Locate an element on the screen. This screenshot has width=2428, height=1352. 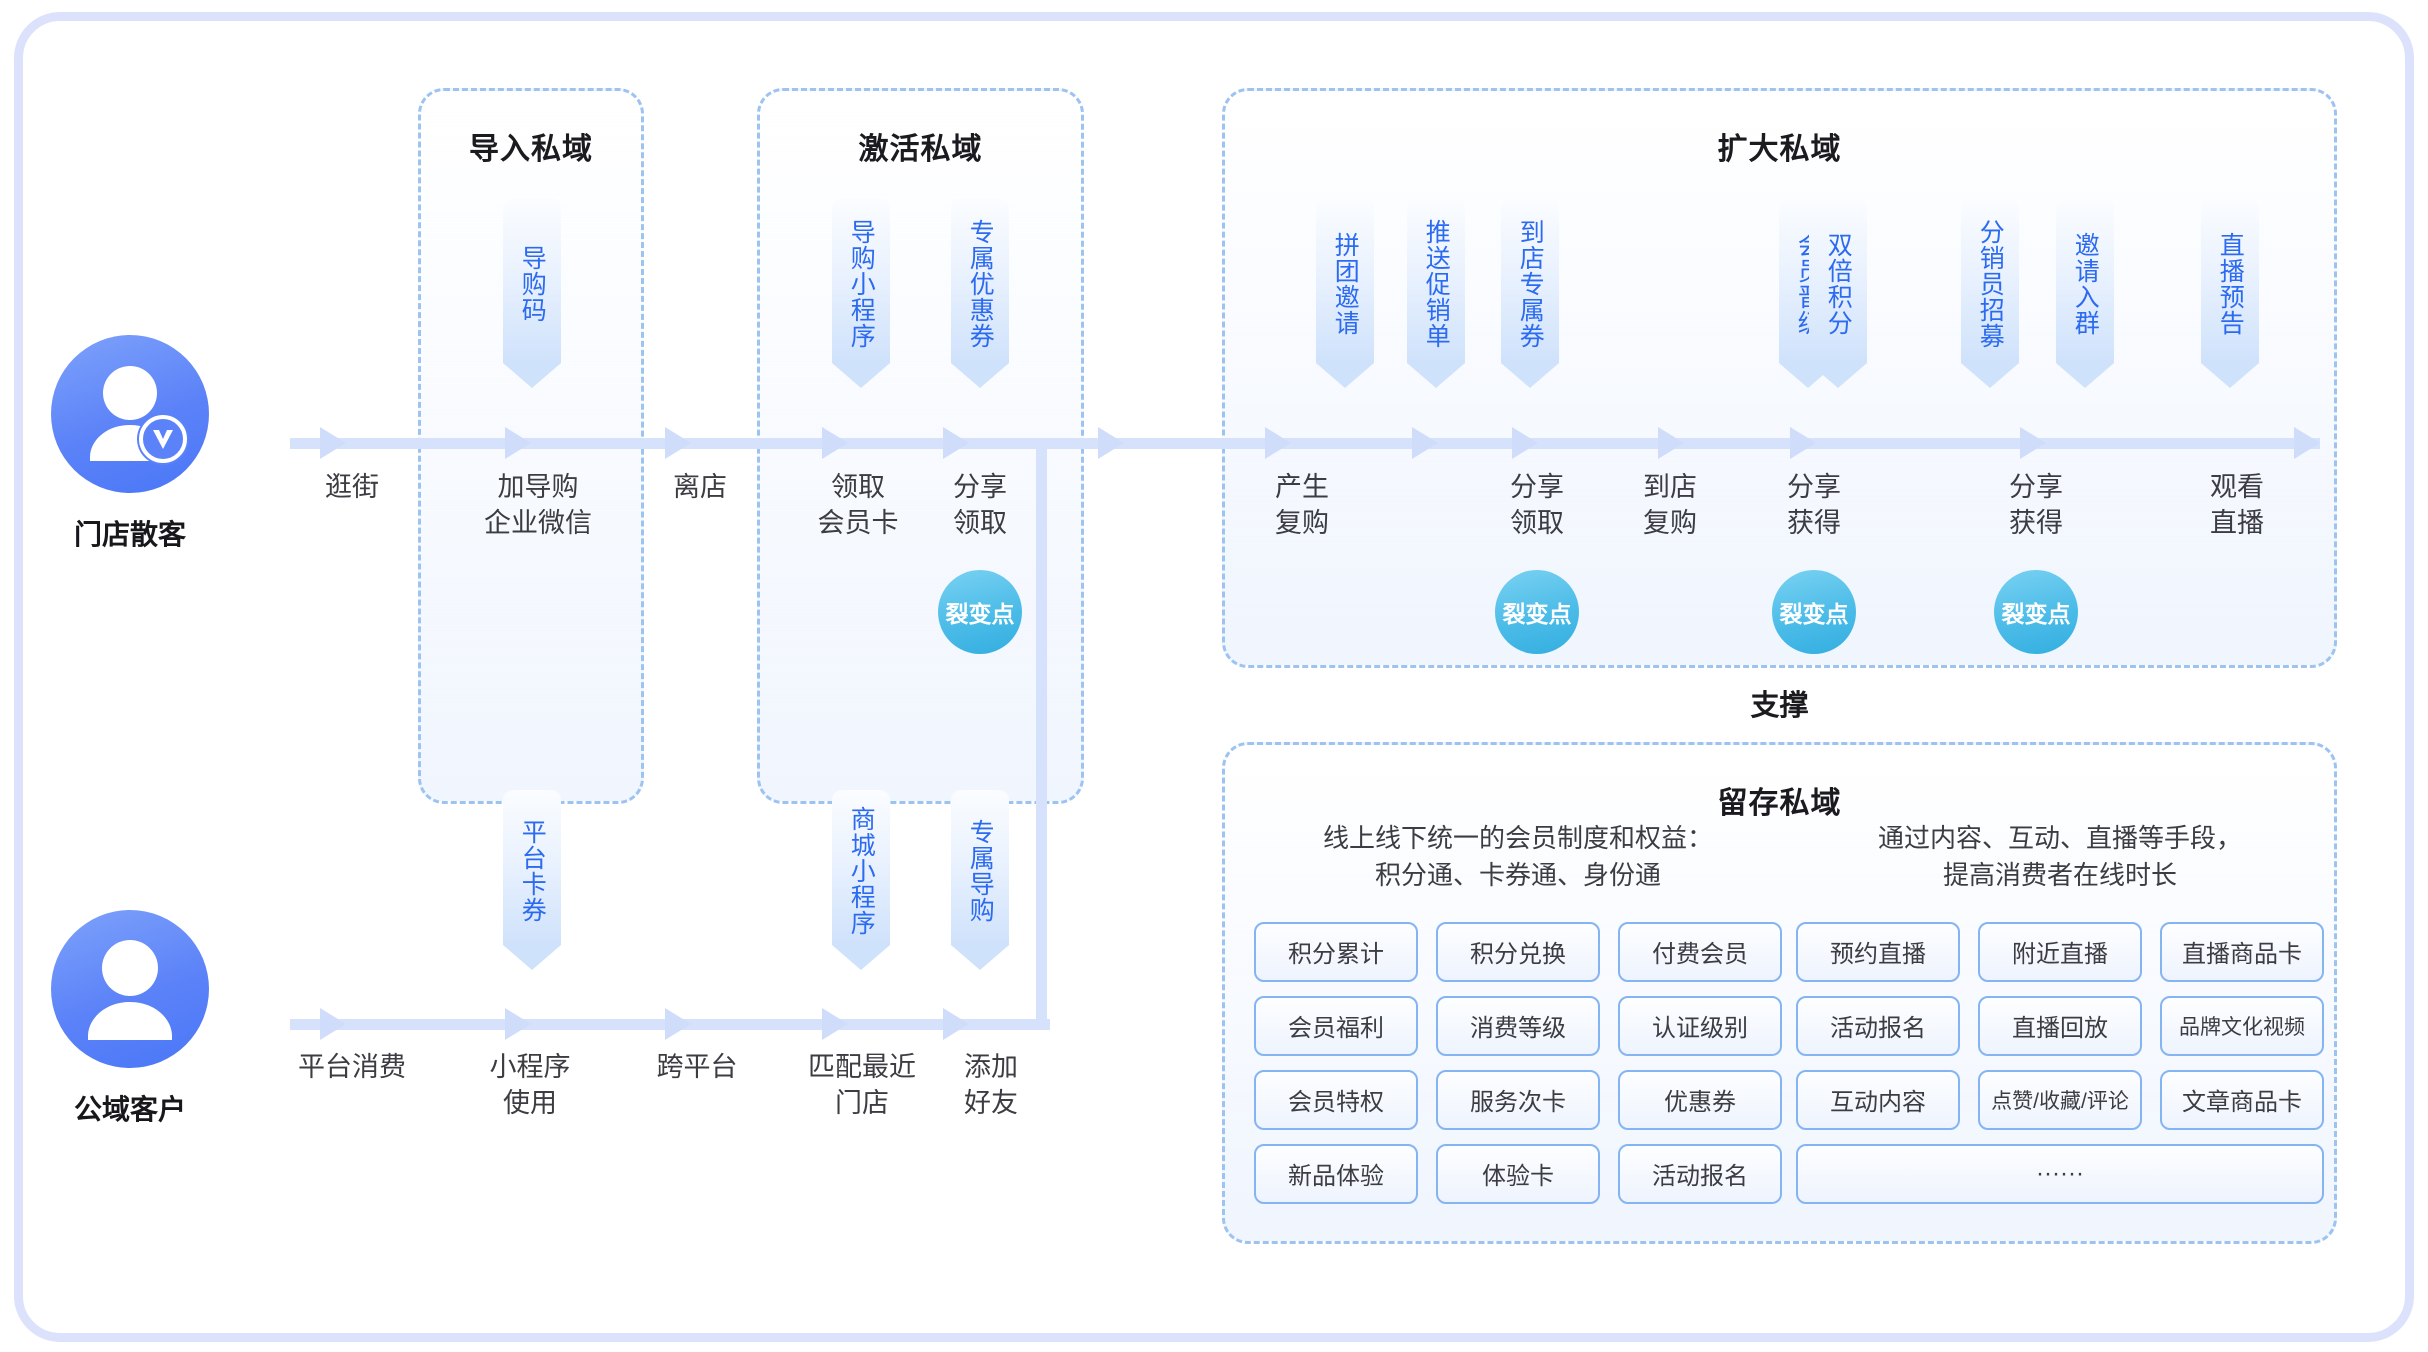
retain-chip: 积分兑换 is located at coordinates (1518, 951).